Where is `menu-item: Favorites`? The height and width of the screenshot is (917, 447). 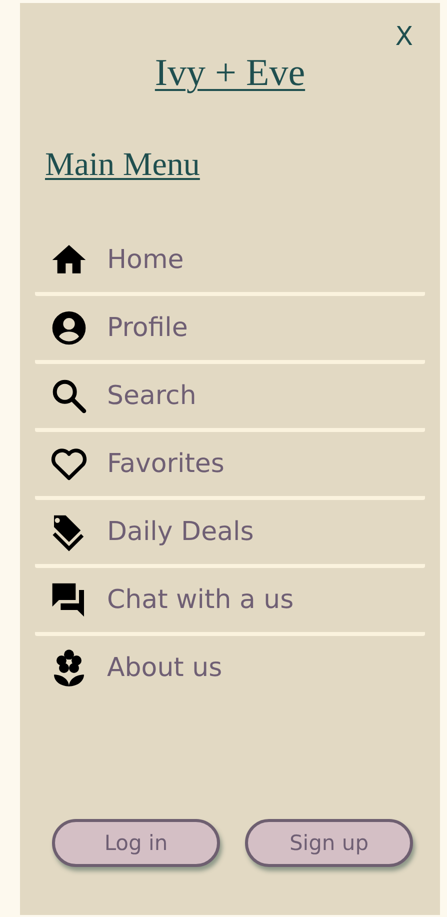 menu-item: Favorites is located at coordinates (129, 464).